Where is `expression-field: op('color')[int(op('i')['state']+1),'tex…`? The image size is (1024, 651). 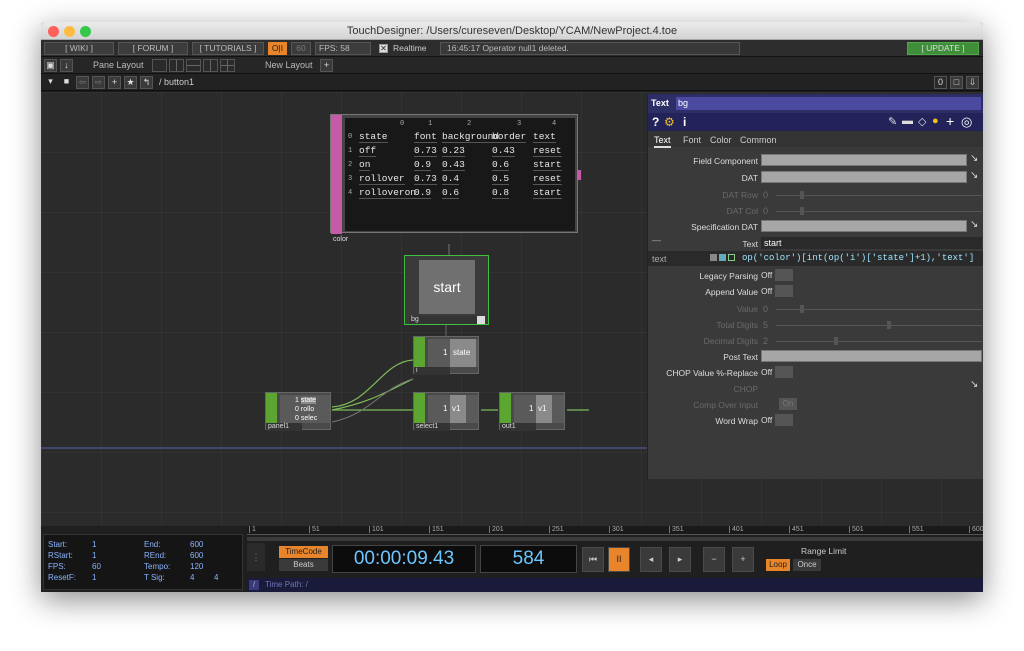
expression-field: op('color')[int(op('i')['state']+1),'tex… is located at coordinates (858, 258).